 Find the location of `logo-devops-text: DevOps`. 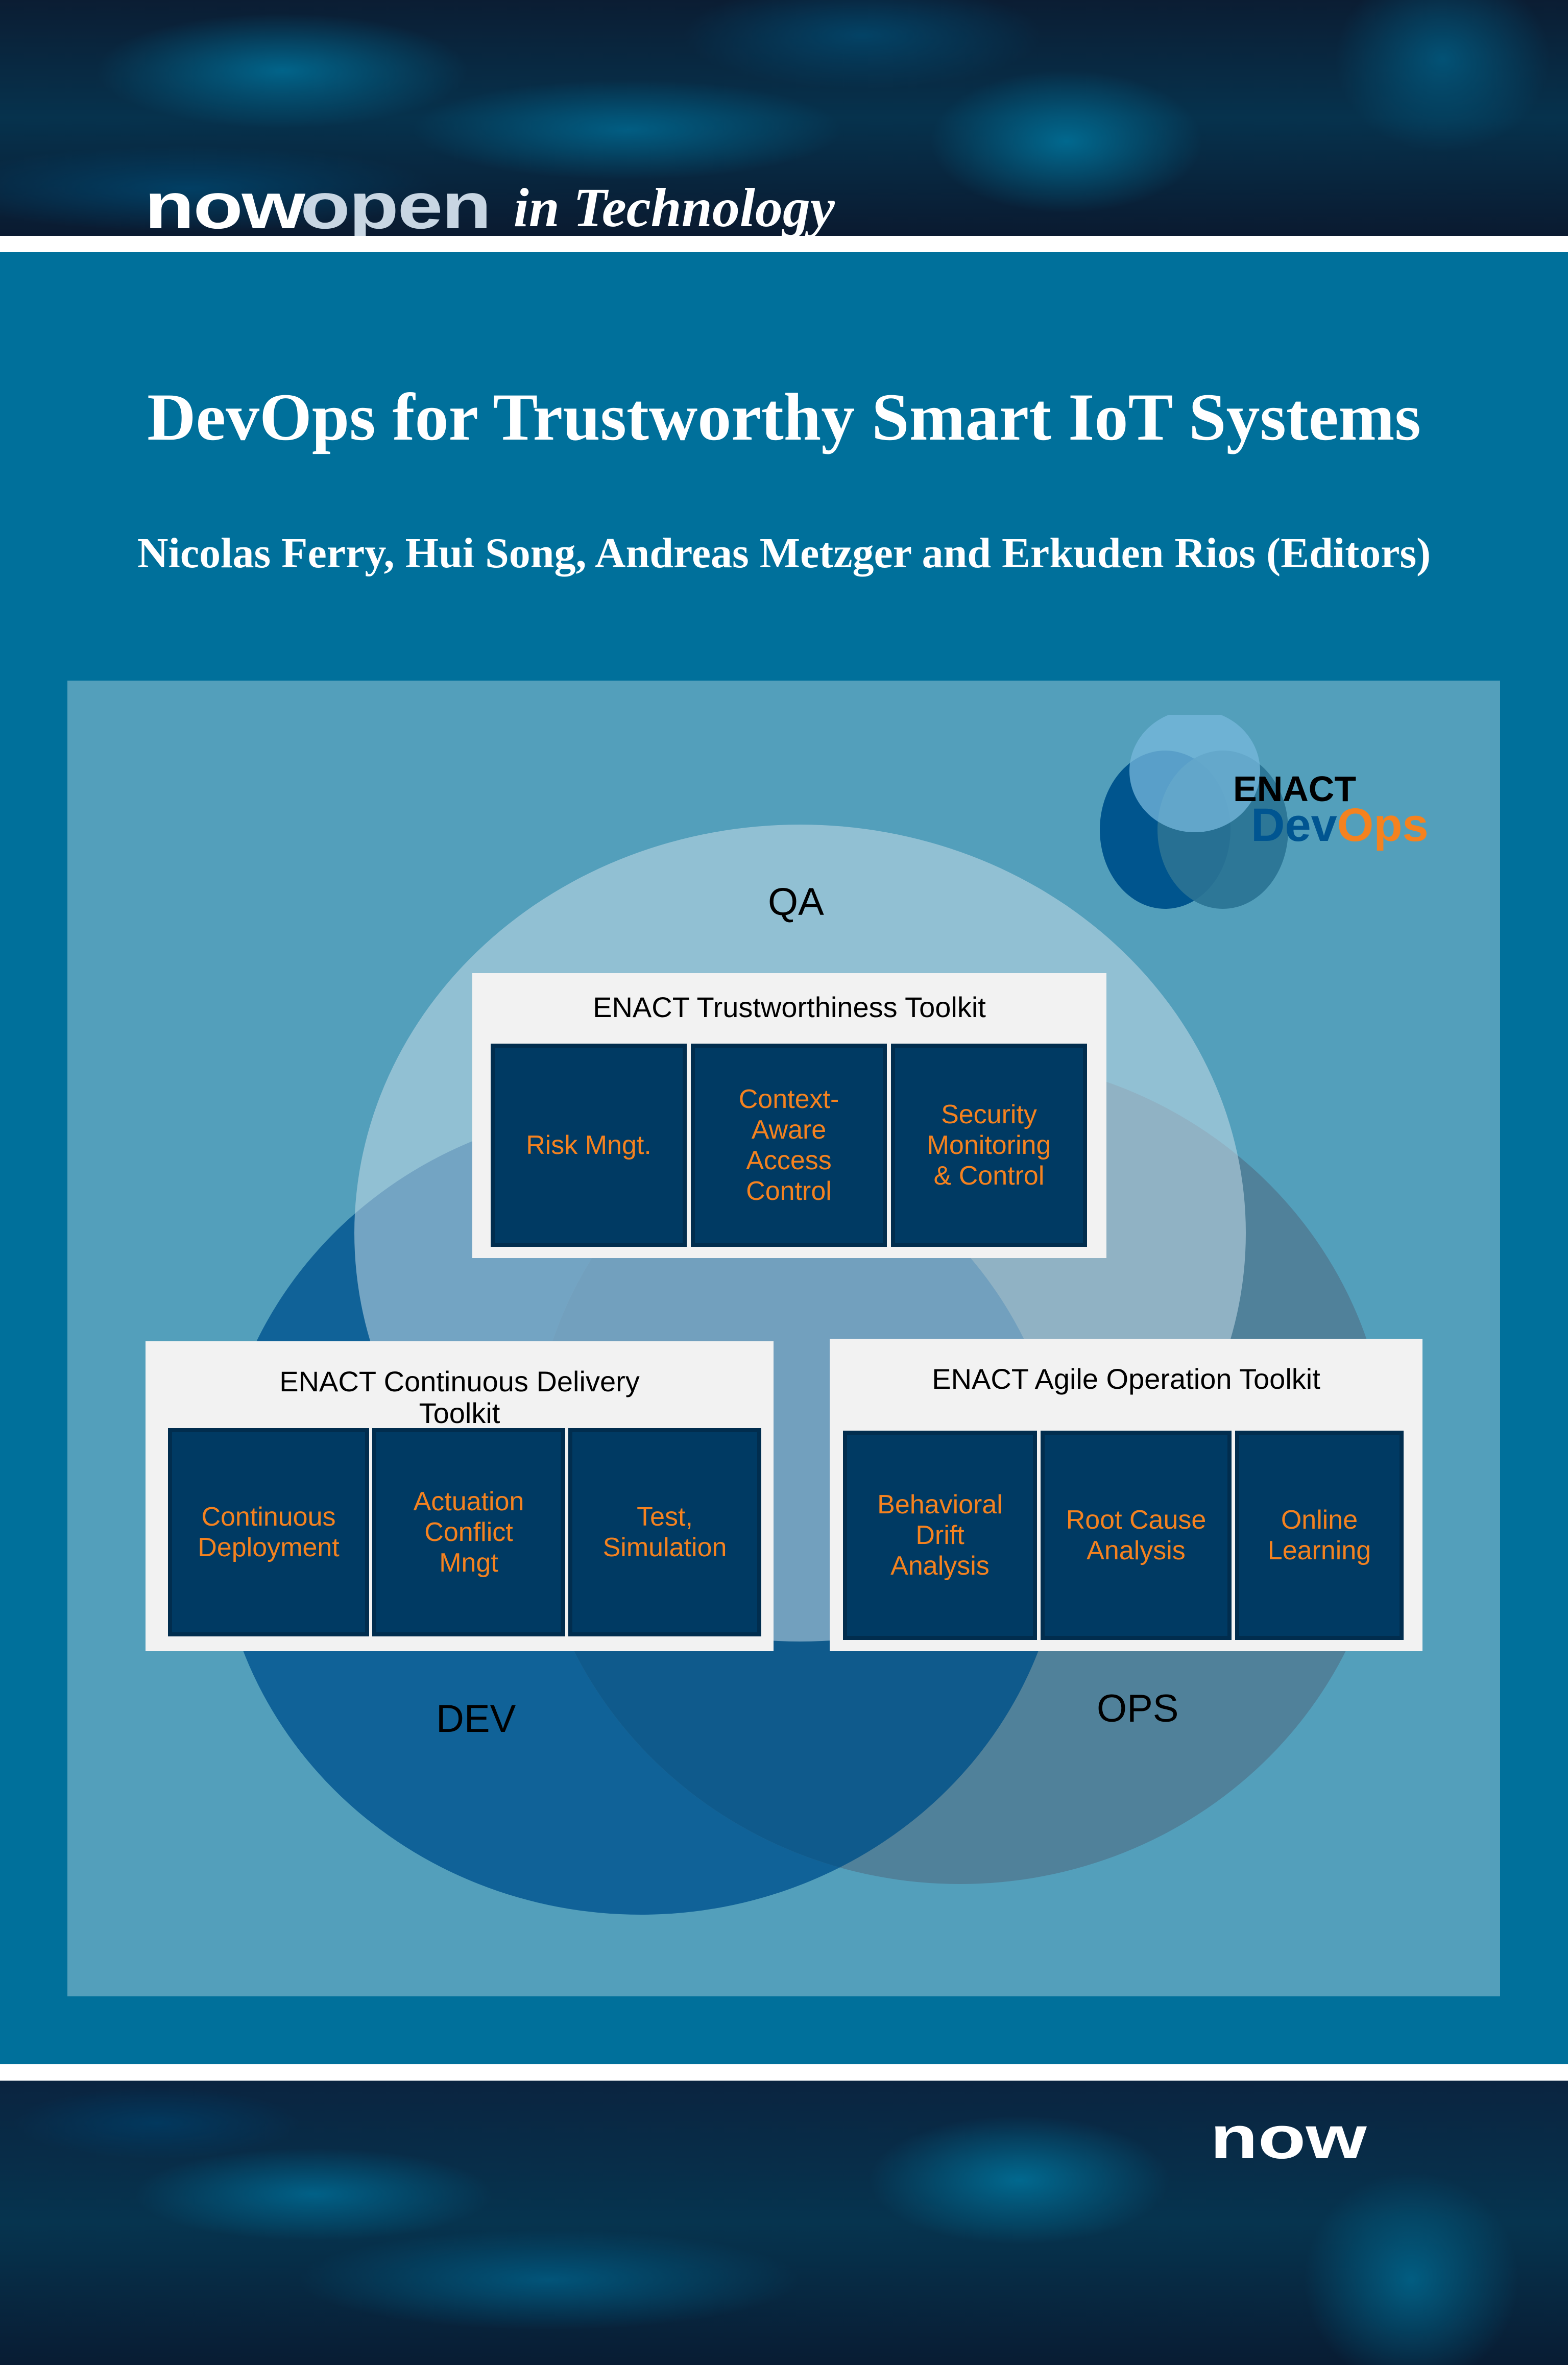

logo-devops-text: DevOps is located at coordinates (1340, 825).